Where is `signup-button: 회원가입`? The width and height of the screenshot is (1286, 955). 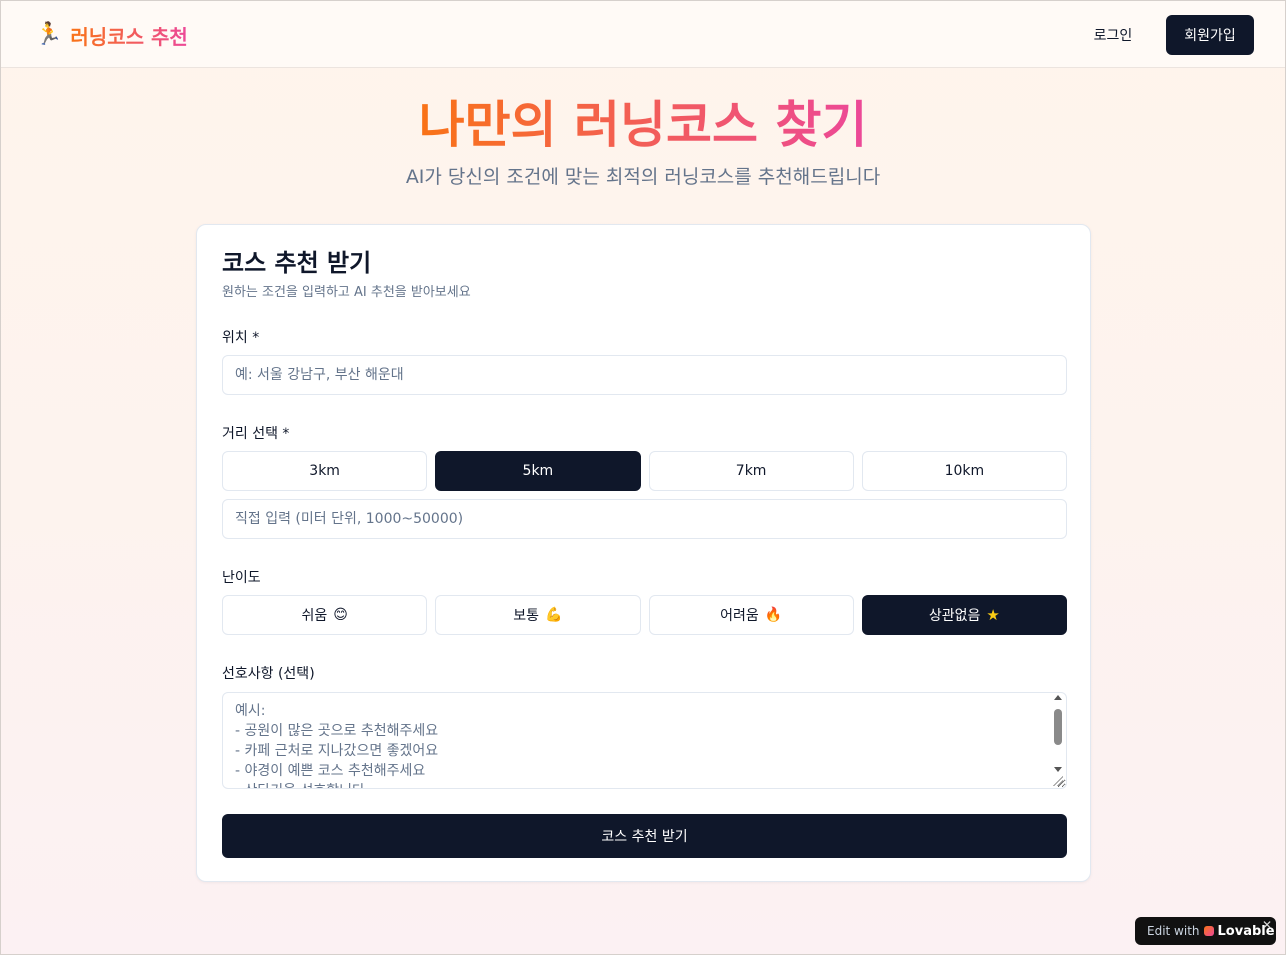 signup-button: 회원가입 is located at coordinates (1210, 35).